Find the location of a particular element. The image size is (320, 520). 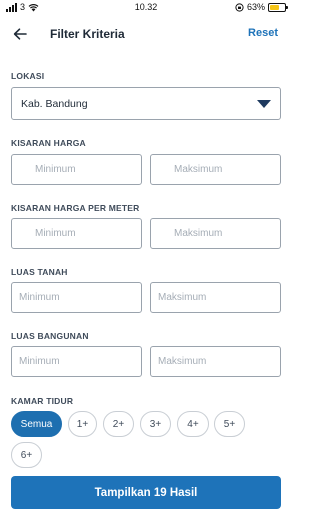

harga-per-meter-max-input is located at coordinates (215, 233).